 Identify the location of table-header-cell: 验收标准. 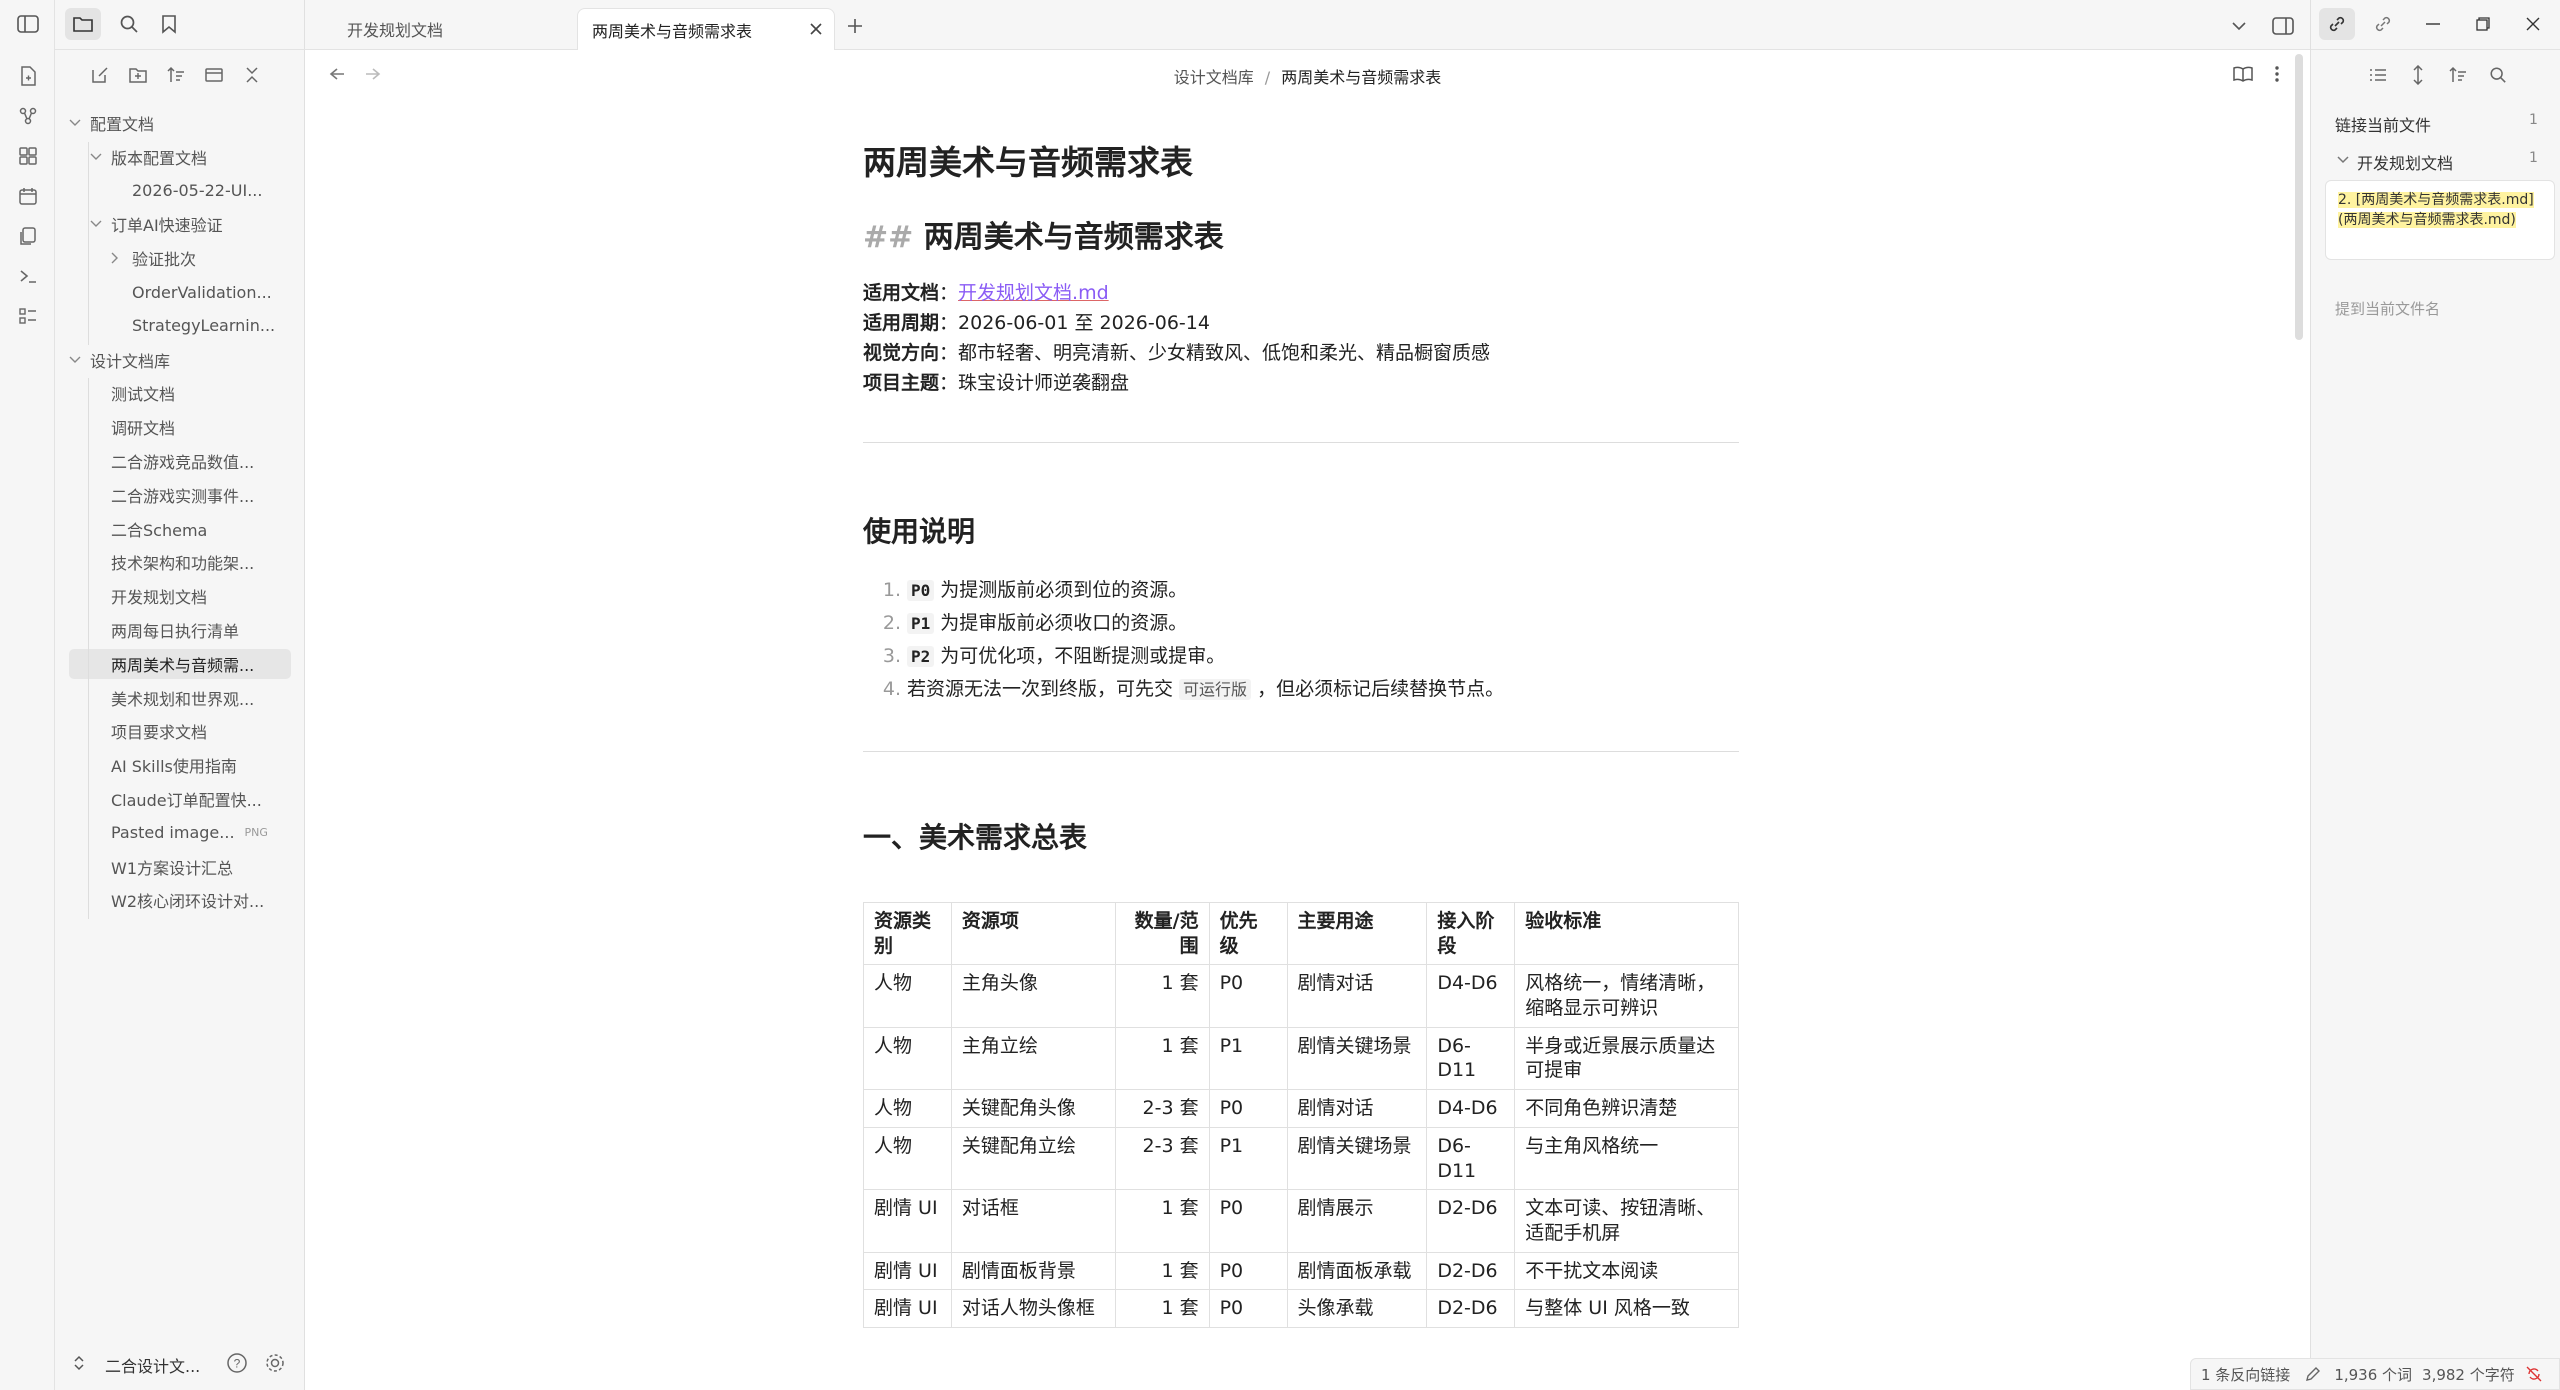
(1626, 933).